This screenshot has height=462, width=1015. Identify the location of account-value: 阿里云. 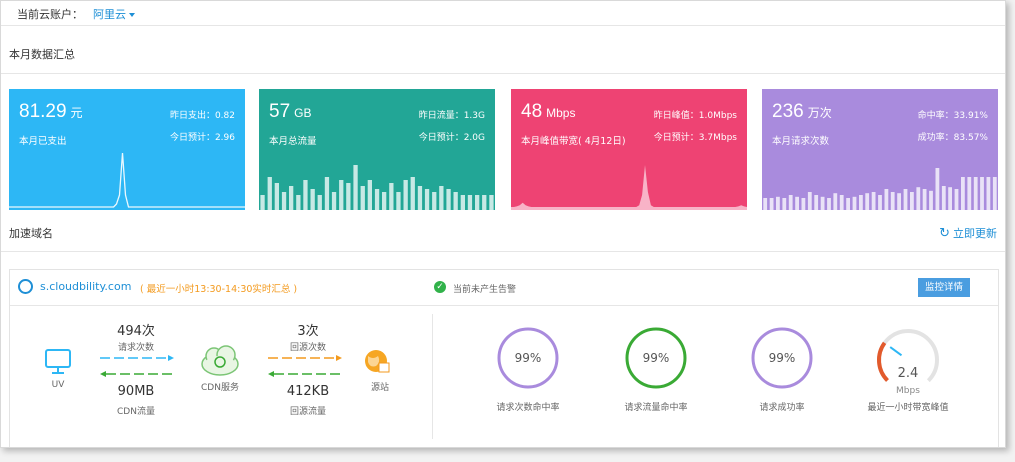
(109, 14).